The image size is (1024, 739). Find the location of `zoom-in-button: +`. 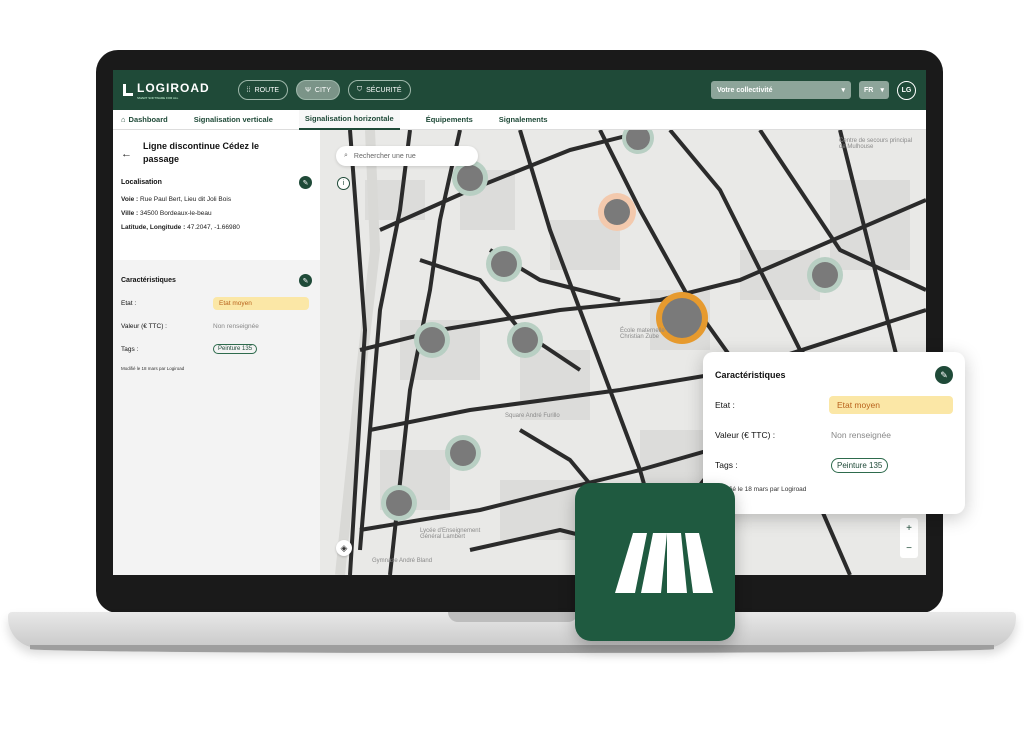

zoom-in-button: + is located at coordinates (909, 528).